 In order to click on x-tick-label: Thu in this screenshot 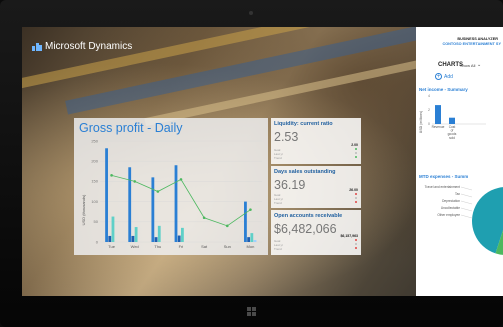, I will do `click(157, 246)`.